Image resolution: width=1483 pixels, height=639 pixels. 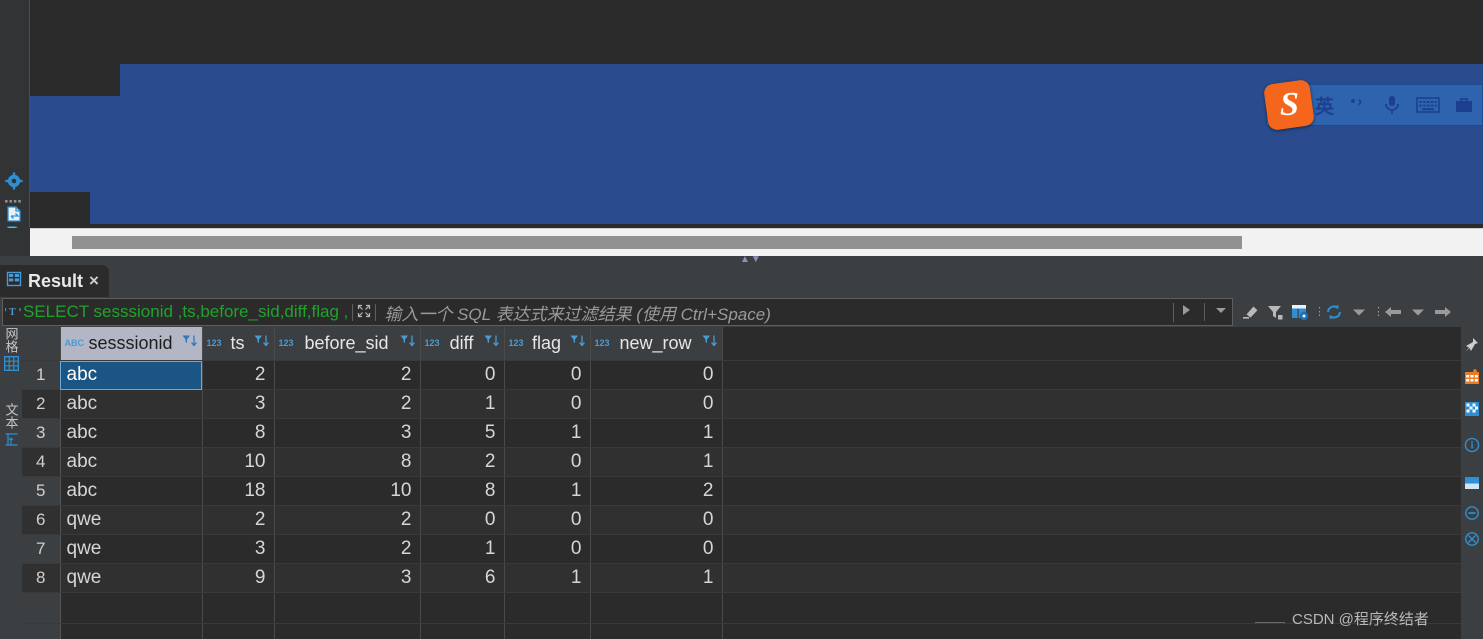 What do you see at coordinates (462, 578) in the screenshot?
I see `cell-diff: 6` at bounding box center [462, 578].